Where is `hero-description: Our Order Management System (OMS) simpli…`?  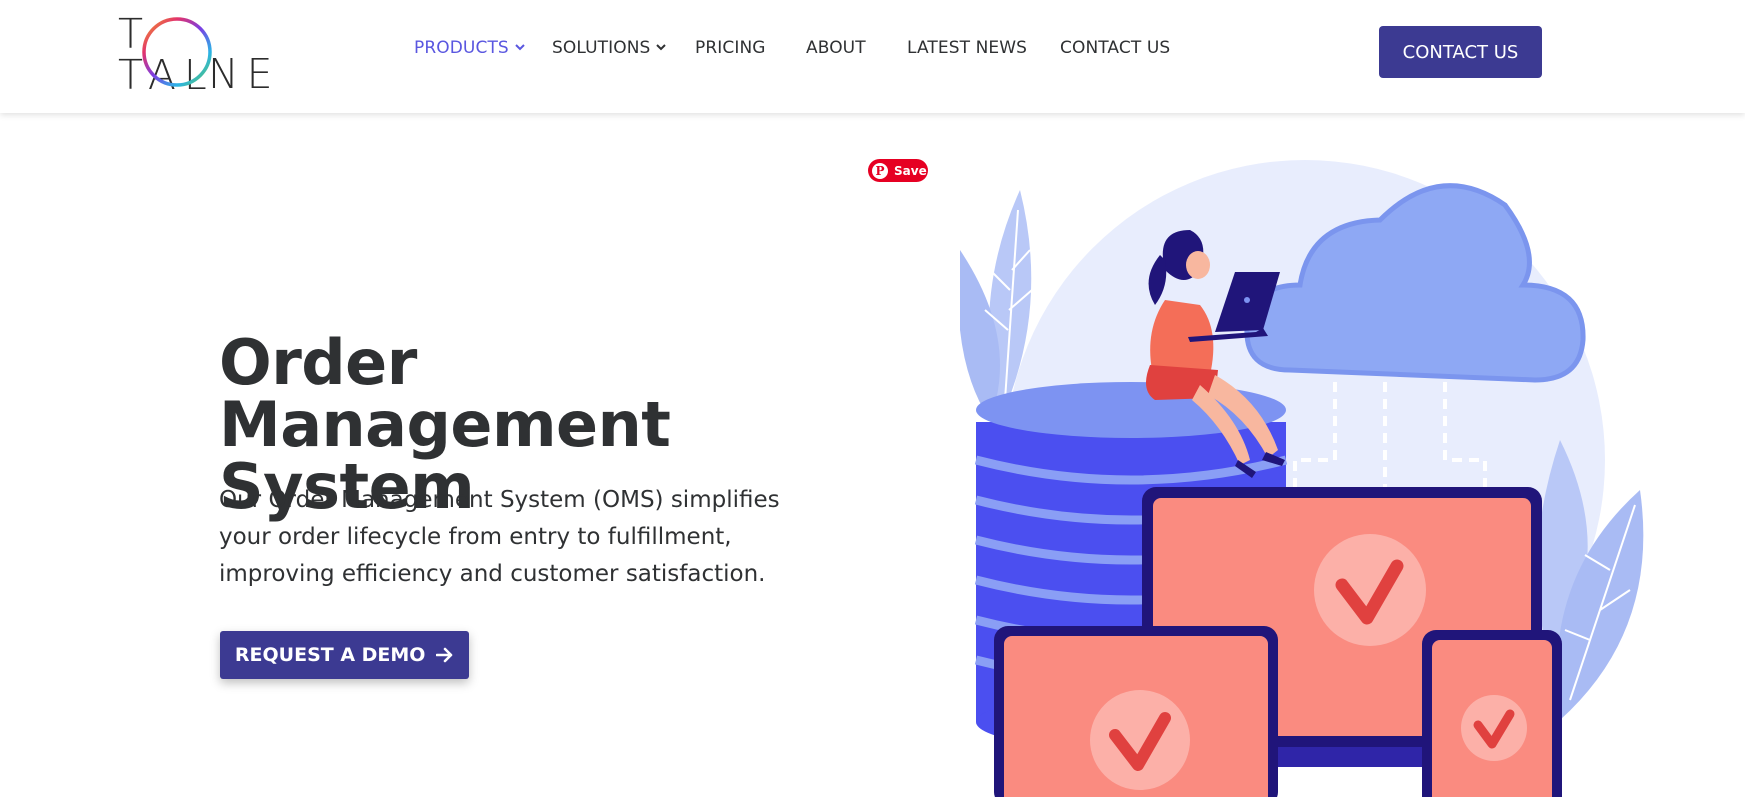
hero-description: Our Order Management System (OMS) simpli… is located at coordinates (499, 537).